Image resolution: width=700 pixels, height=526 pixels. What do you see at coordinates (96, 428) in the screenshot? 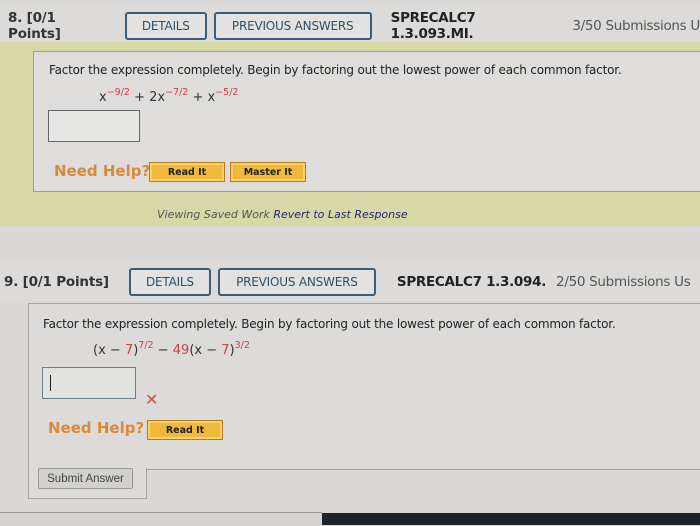
I see `q9-need-help-label: Need Help?` at bounding box center [96, 428].